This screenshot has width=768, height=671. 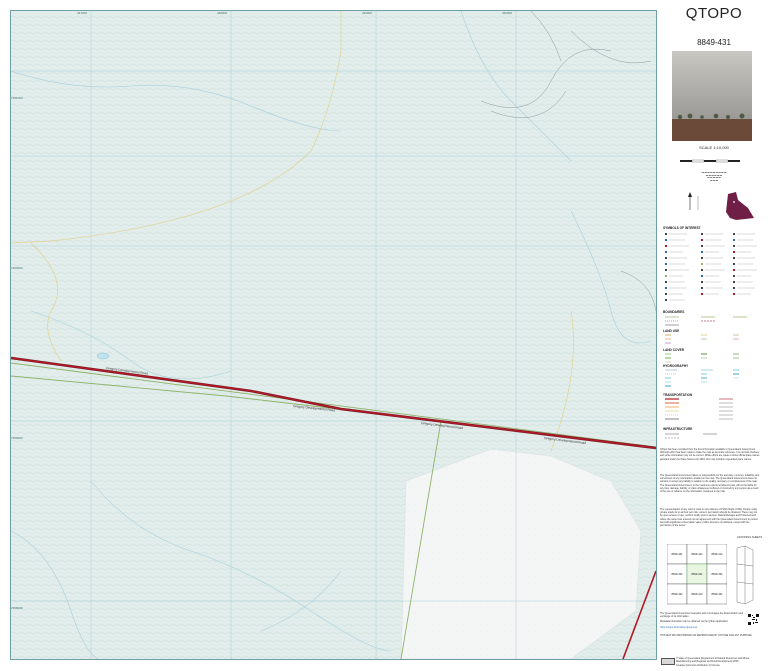 What do you see at coordinates (678, 554) in the screenshot?
I see `index-cell-0: 8849-441` at bounding box center [678, 554].